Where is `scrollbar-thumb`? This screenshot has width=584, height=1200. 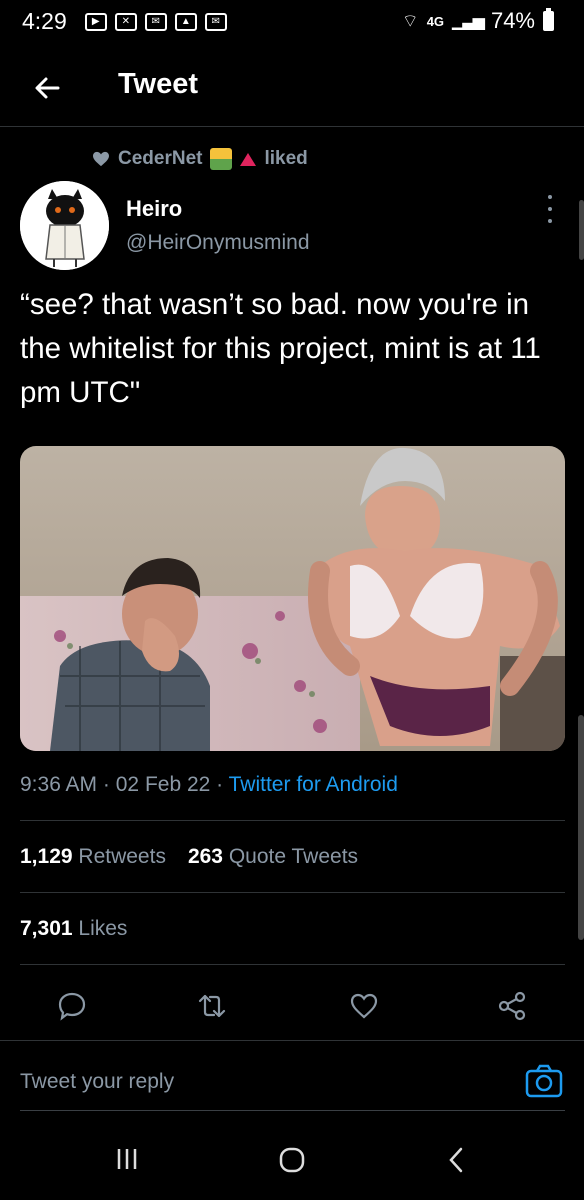
scrollbar-thumb is located at coordinates (581, 827).